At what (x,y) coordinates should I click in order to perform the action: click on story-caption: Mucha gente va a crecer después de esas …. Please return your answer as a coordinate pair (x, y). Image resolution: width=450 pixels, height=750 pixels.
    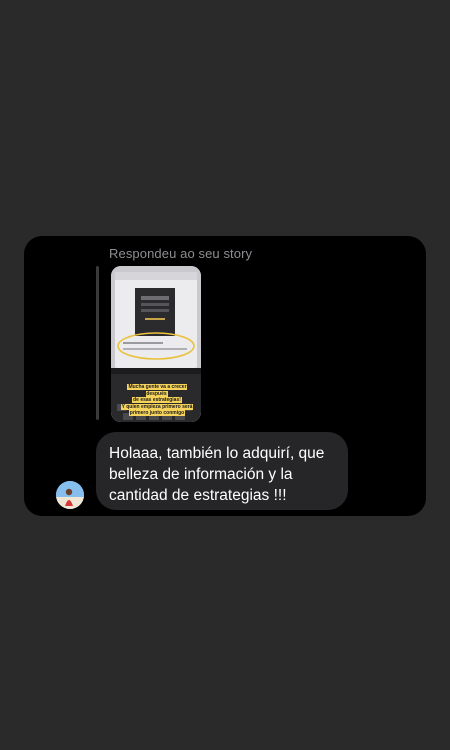
    Looking at the image, I should click on (157, 400).